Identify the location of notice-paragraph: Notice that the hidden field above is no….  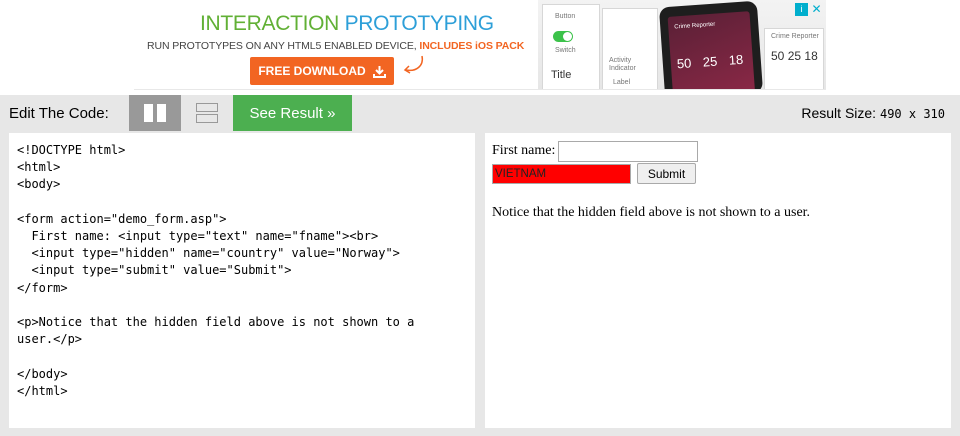
(651, 212).